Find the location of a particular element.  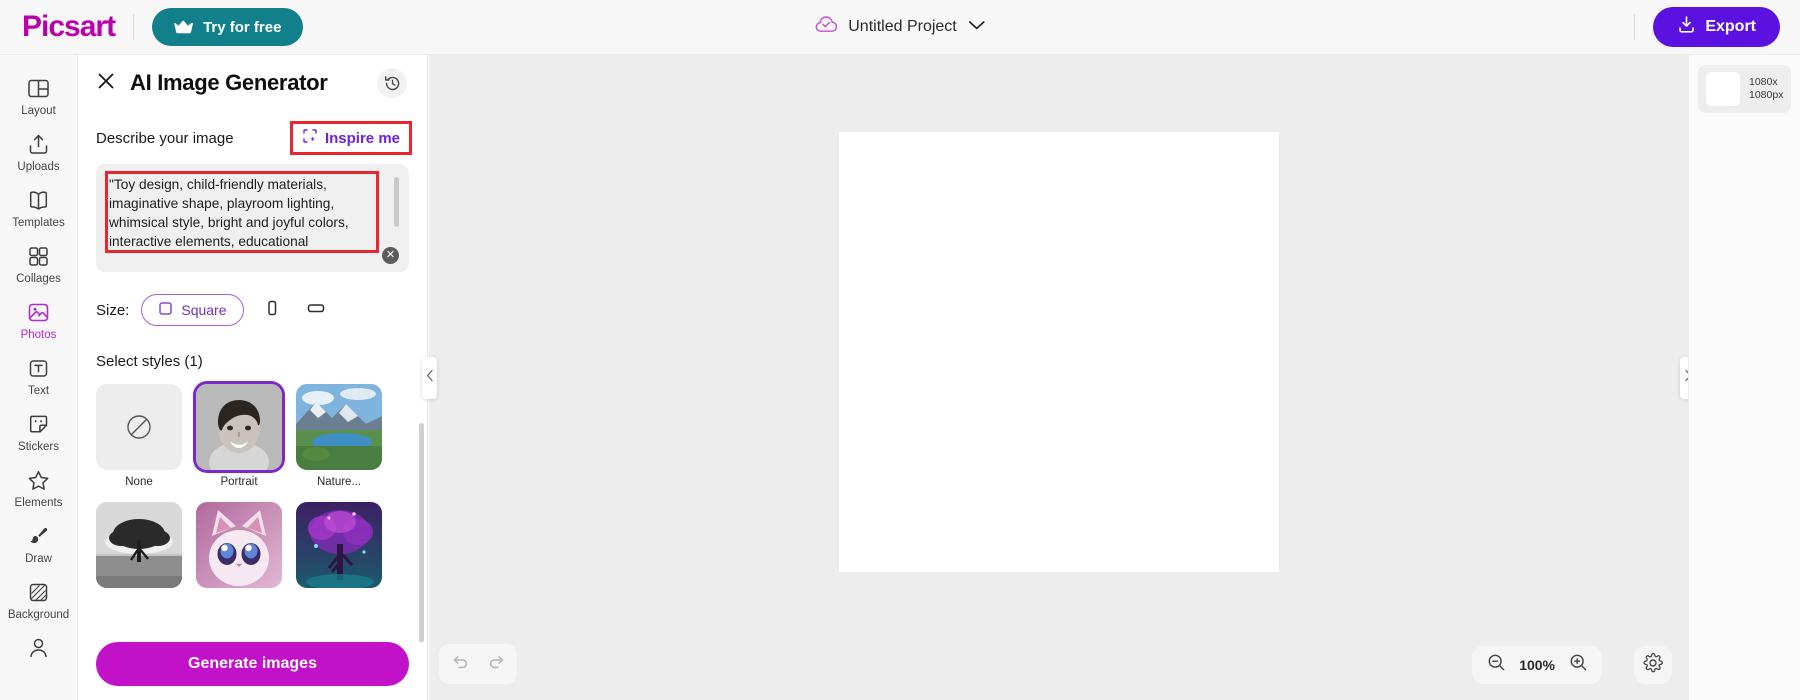

sidebar-item-collages: Collages is located at coordinates (39, 264).